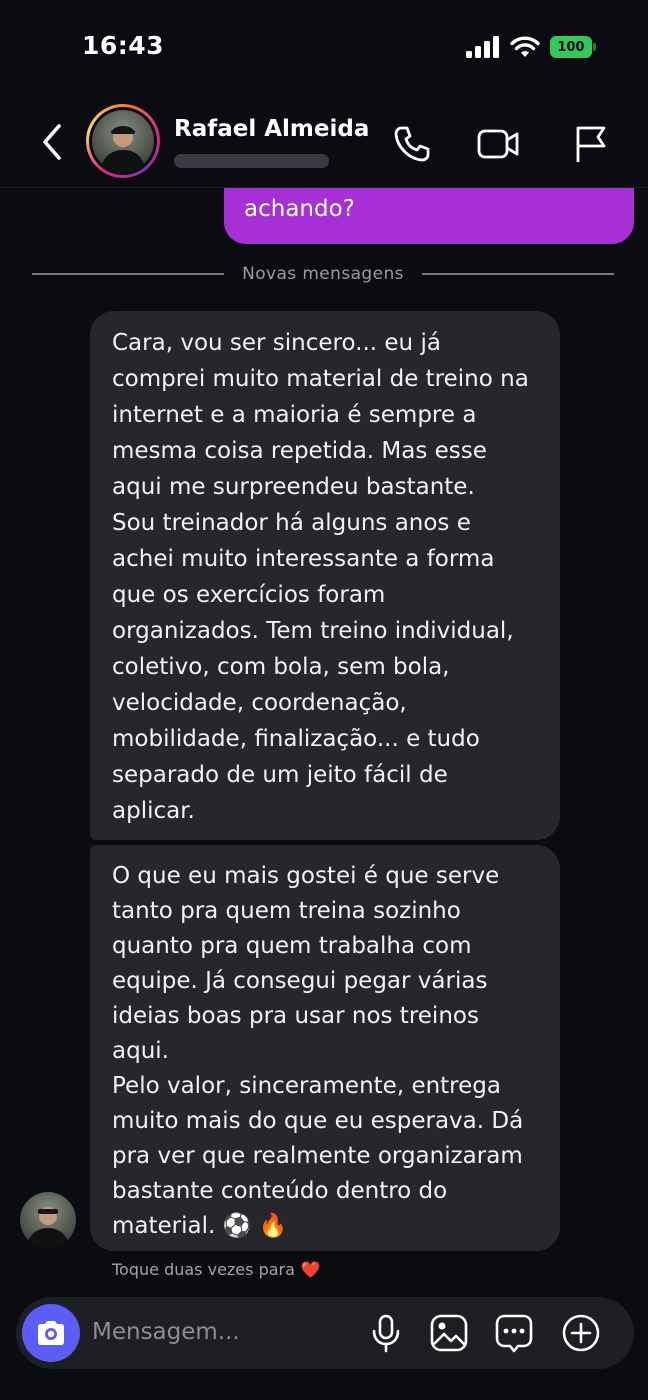  Describe the element at coordinates (251, 161) in the screenshot. I see `contact-username-blurred` at that location.